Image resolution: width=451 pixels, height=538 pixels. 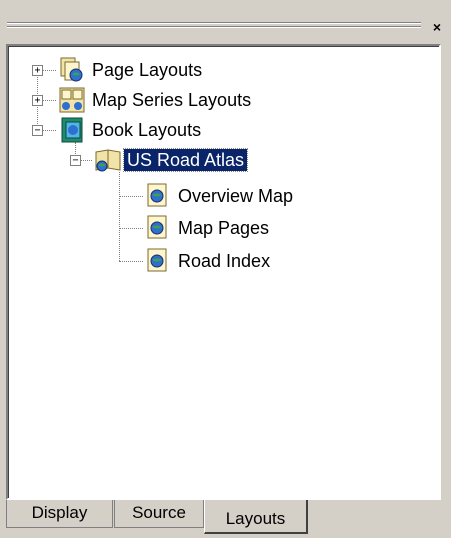 What do you see at coordinates (108, 162) in the screenshot?
I see `atlas-book-icon` at bounding box center [108, 162].